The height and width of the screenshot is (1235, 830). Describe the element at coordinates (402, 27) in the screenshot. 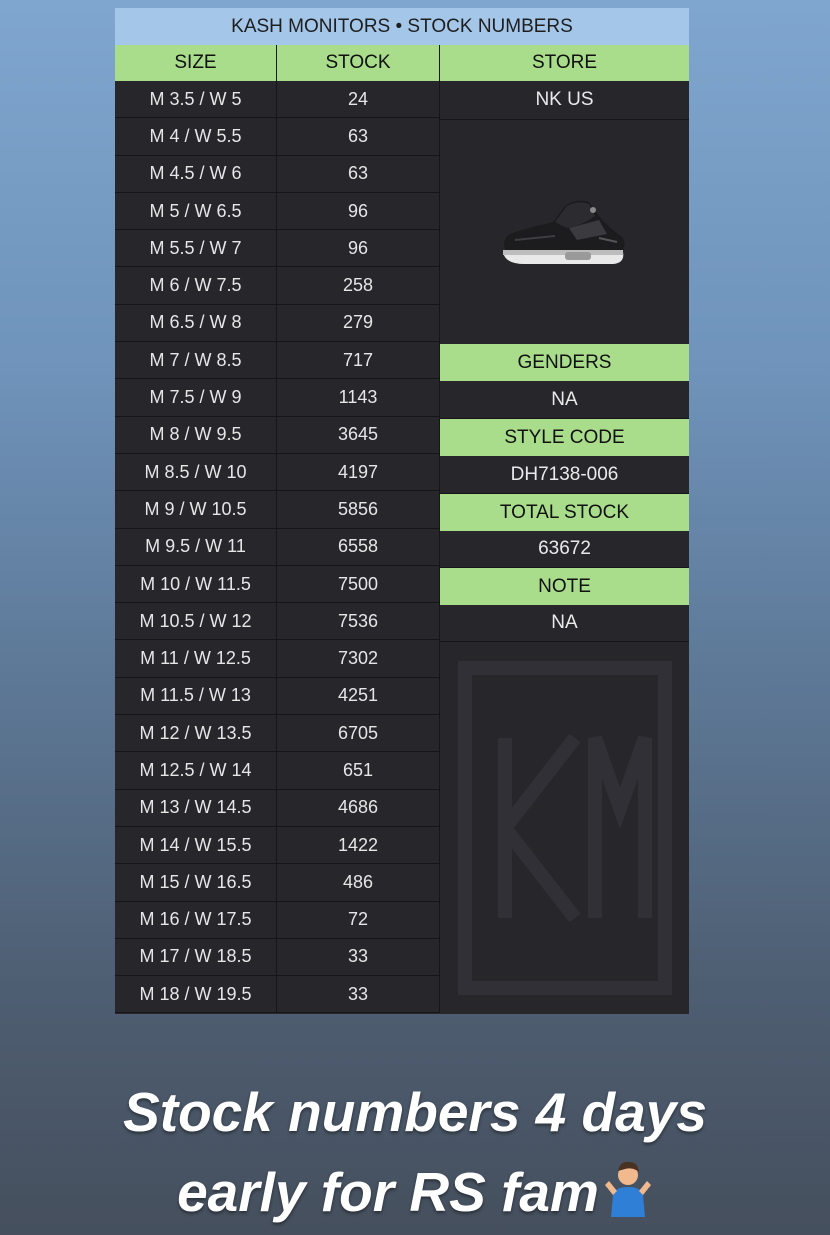

I see `sheet-title: KASH MONITORS • STOCK NUMBERS` at that location.